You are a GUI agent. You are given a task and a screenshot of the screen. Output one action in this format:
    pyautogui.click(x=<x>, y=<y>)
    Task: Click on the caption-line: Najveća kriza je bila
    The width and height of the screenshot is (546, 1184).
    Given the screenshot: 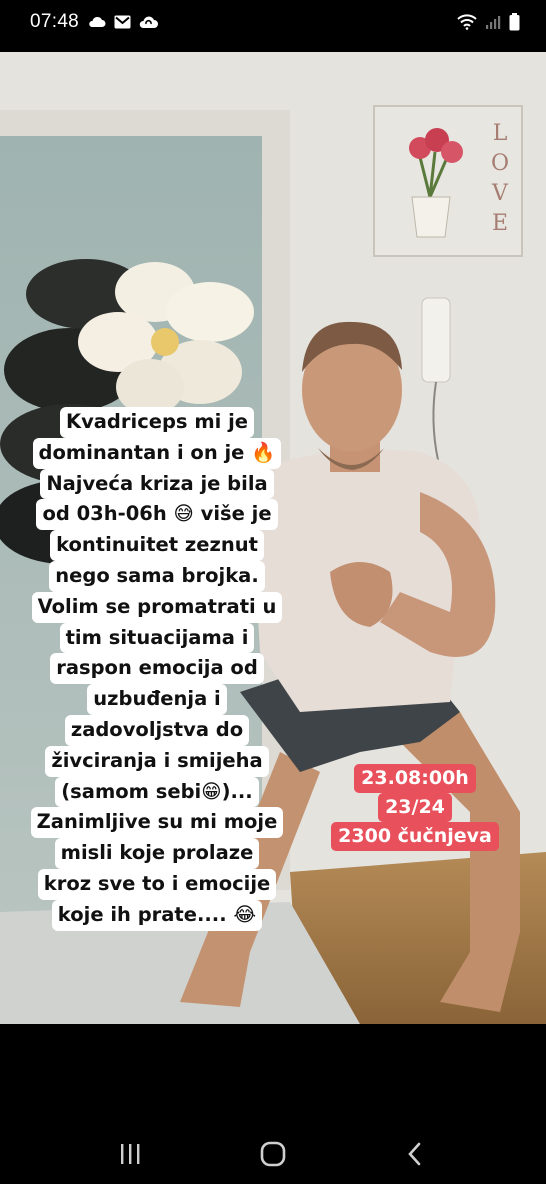 What is the action you would take?
    pyautogui.click(x=157, y=484)
    